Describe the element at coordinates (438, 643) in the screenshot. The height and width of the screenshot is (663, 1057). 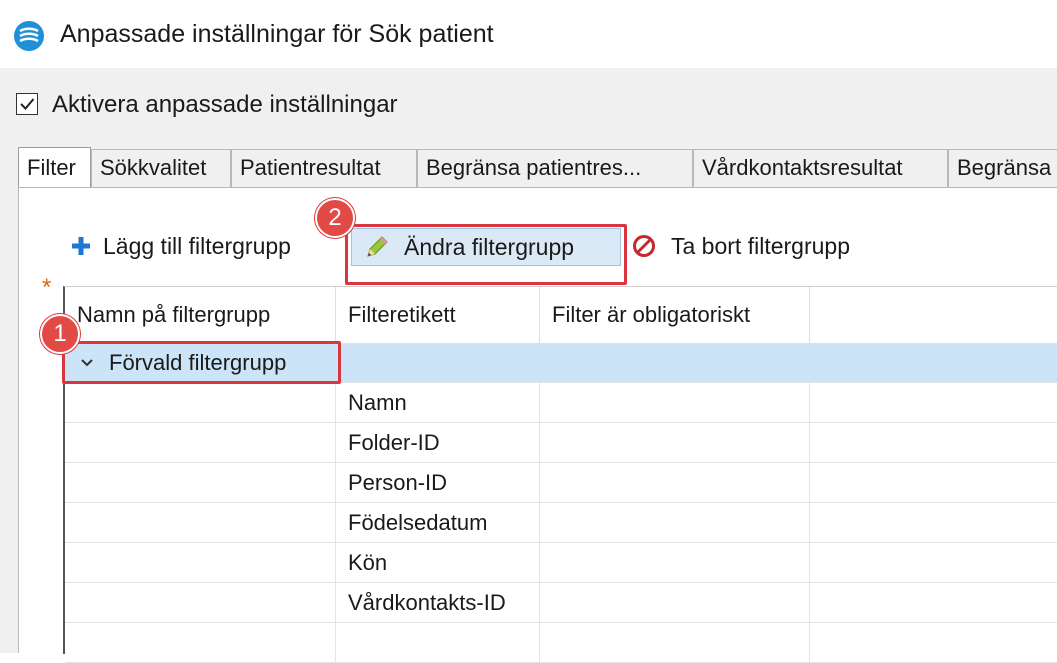
I see `cell-filteretikett` at that location.